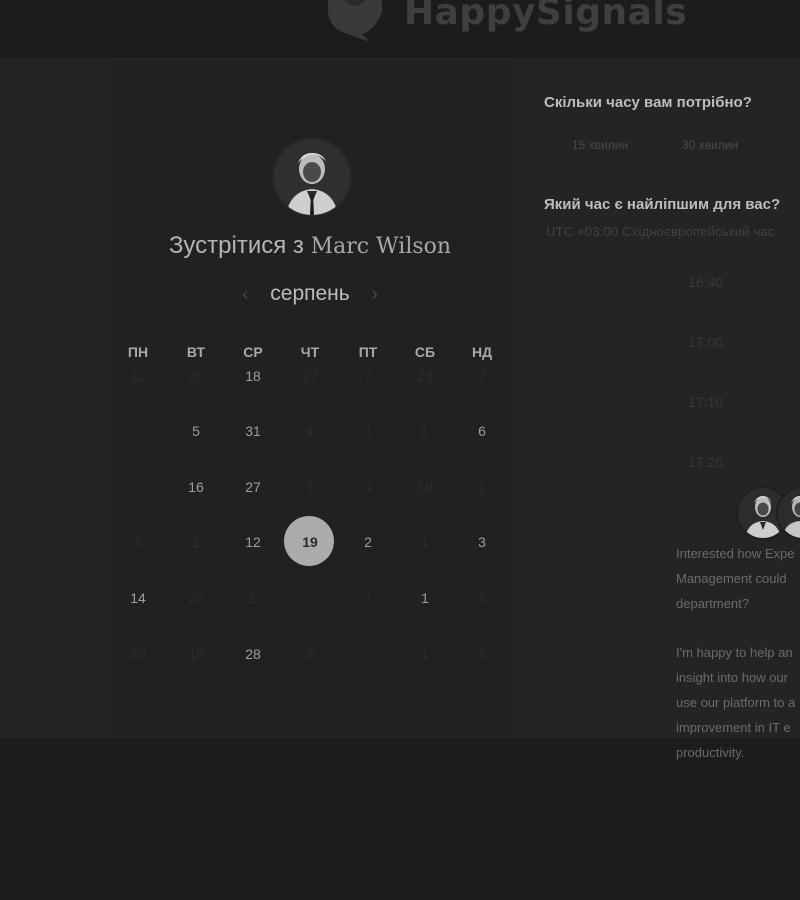 This screenshot has width=800, height=900. I want to click on duration-question: Скільки часу вам потрібно?, so click(648, 102).